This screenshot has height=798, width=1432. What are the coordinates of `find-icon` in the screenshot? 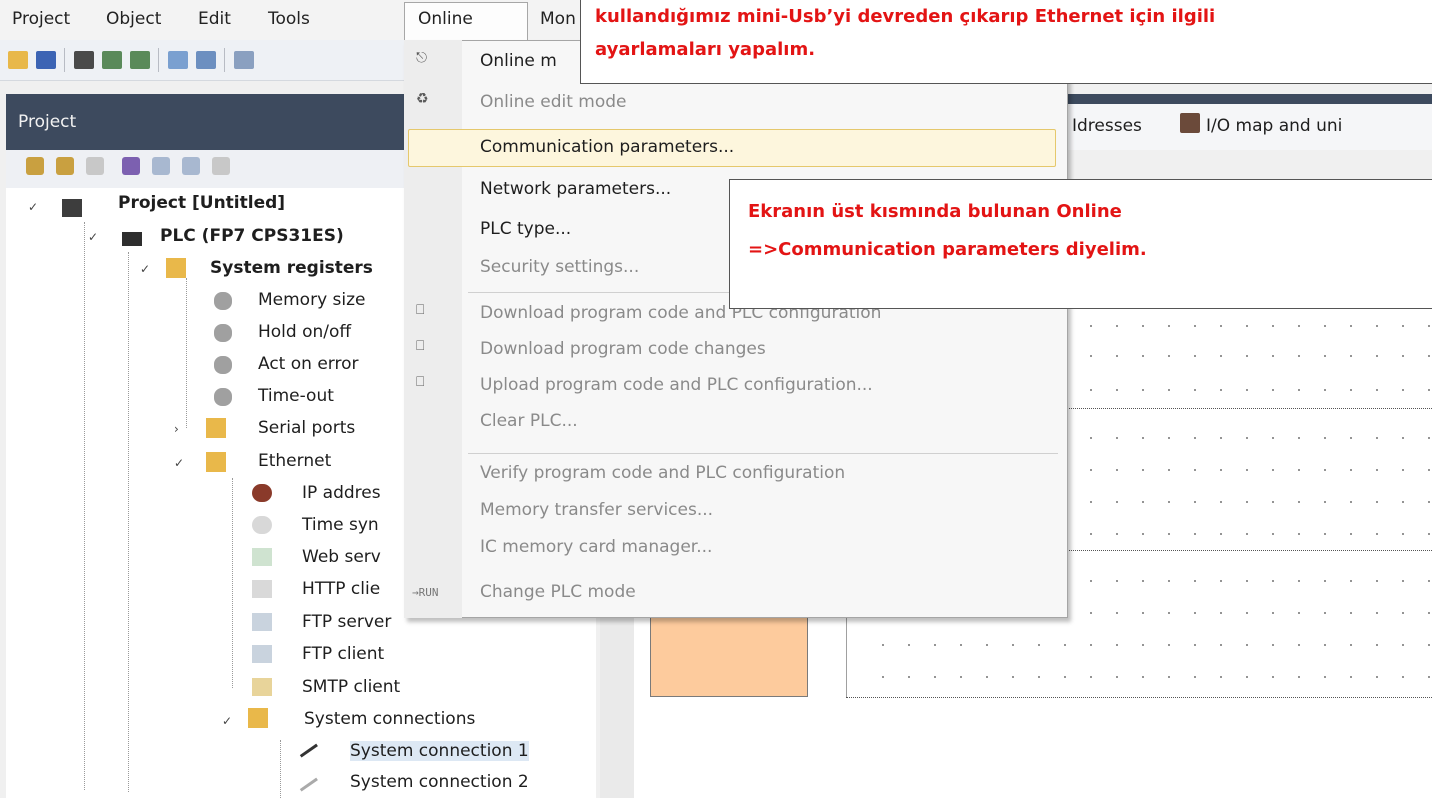 It's located at (244, 60).